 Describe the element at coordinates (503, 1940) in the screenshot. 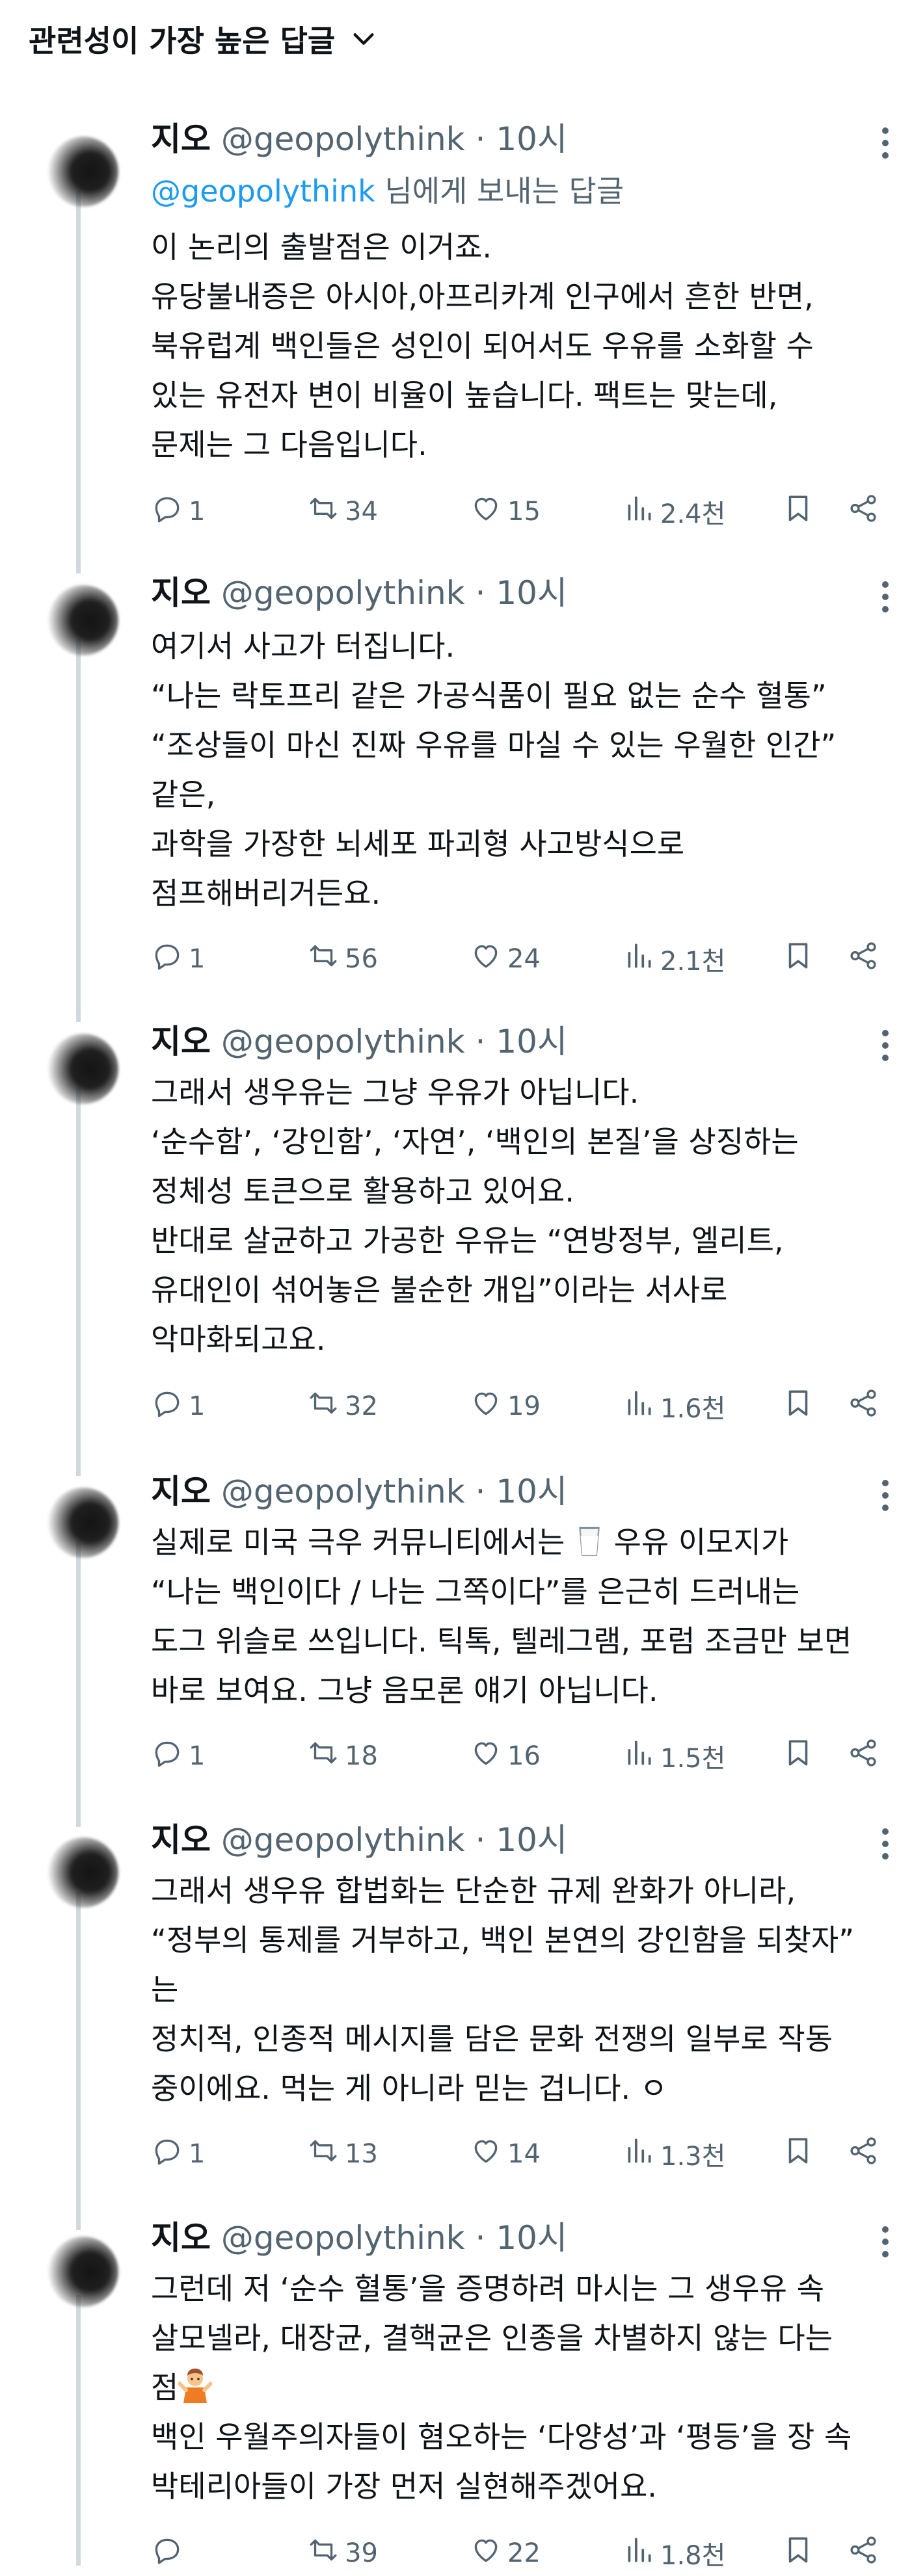

I see `text-line: “정부의 통제를 거부하고, 백인 본연의 강인함을 되찾자”` at that location.